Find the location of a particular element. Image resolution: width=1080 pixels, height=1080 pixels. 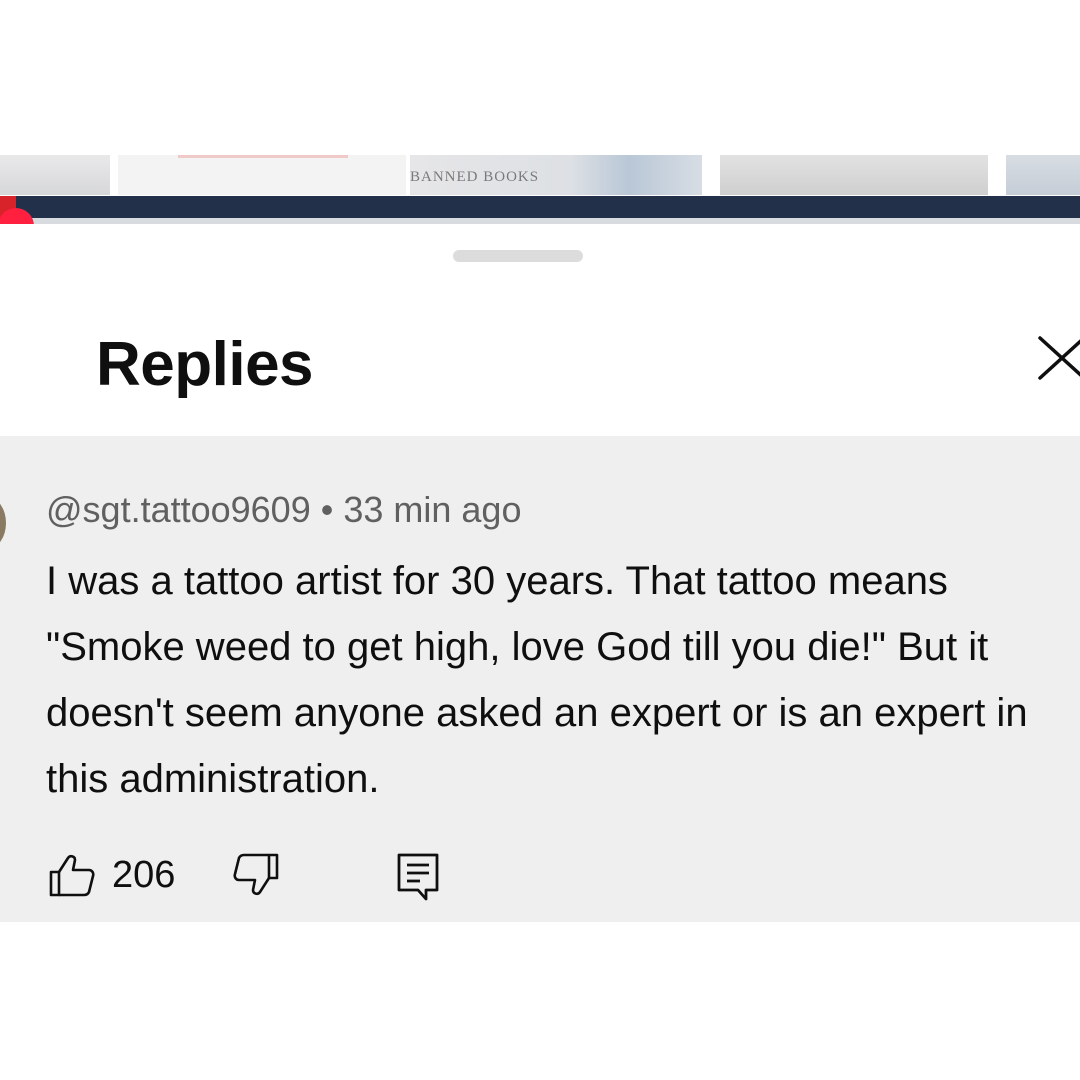

comment-timestamp: 33 min ago is located at coordinates (432, 509).